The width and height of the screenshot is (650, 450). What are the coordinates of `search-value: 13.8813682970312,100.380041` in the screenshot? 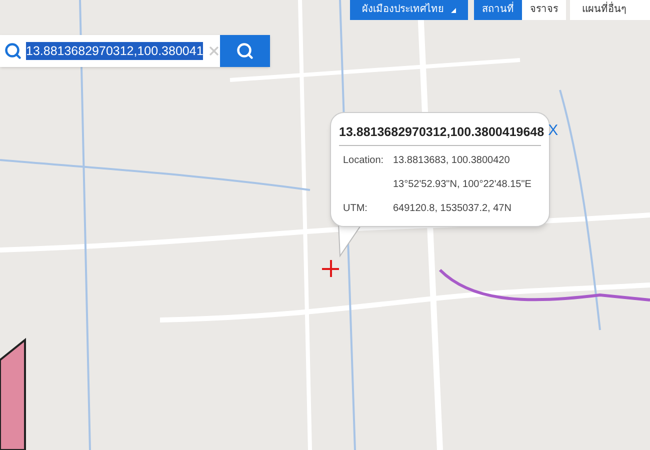 It's located at (115, 51).